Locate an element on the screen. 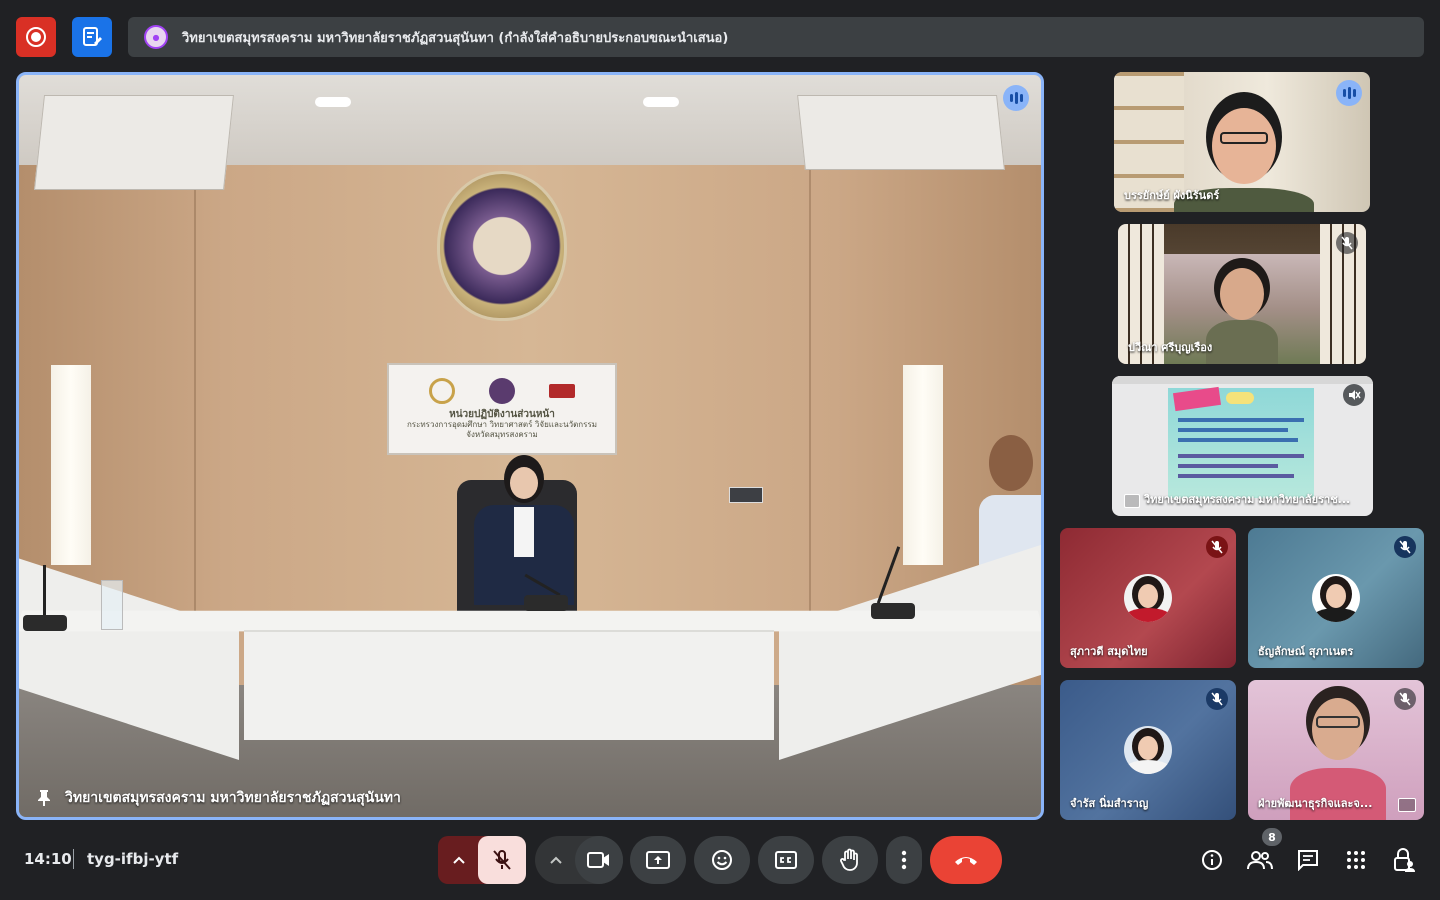  divider is located at coordinates (73, 859).